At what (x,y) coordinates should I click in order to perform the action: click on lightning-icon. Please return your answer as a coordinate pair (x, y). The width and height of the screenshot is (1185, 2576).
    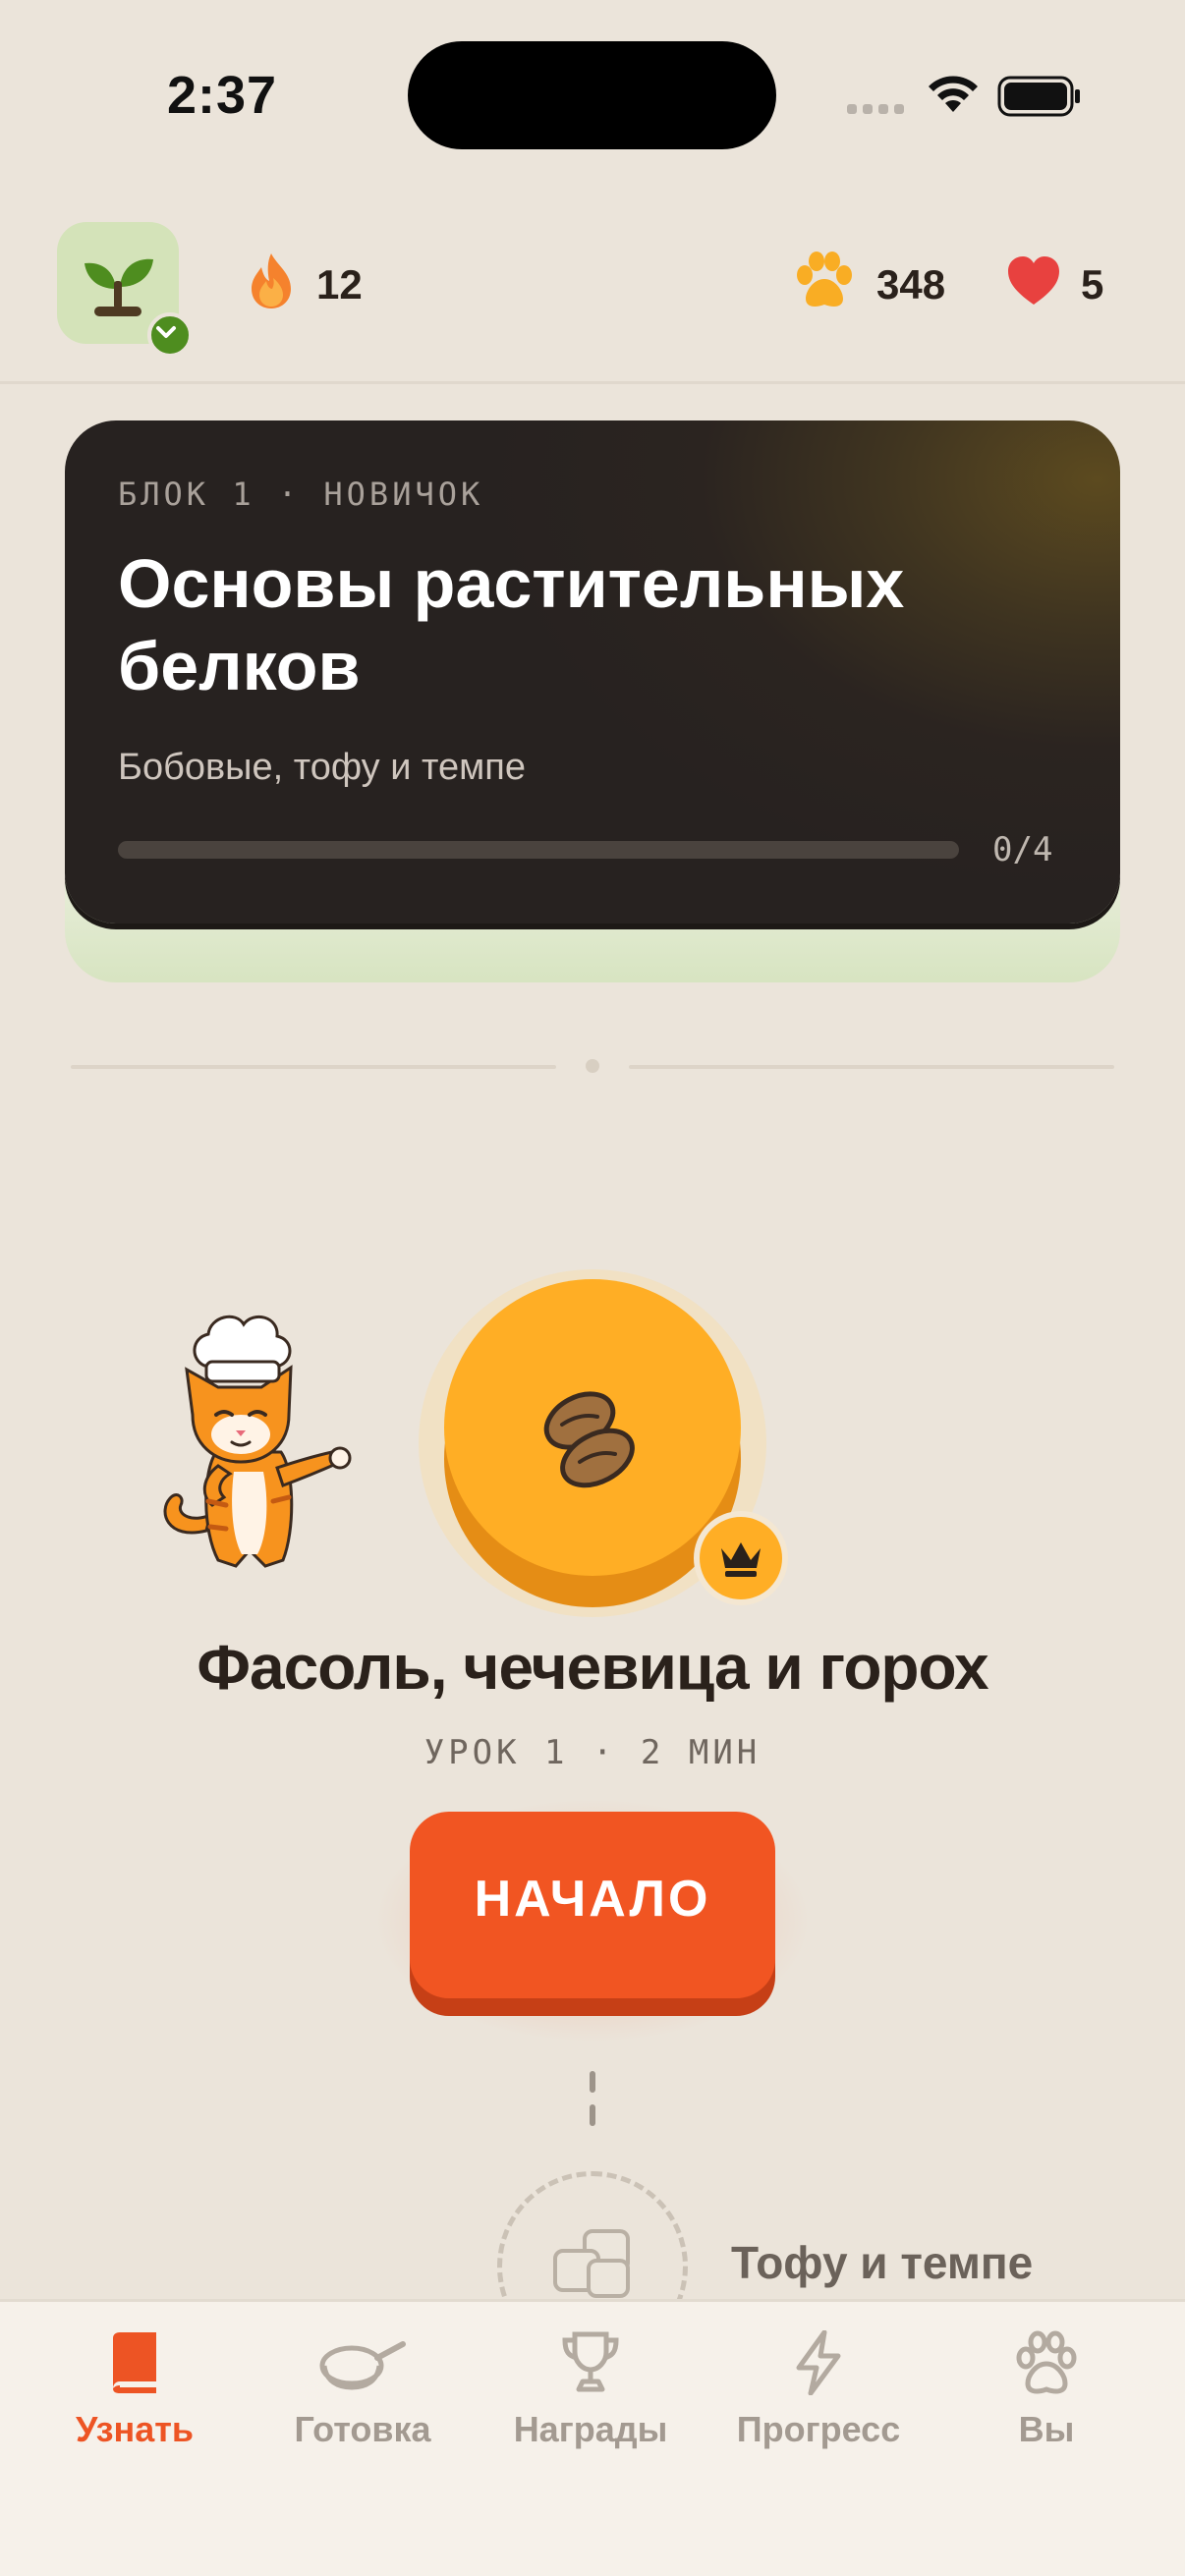
    Looking at the image, I should click on (819, 2362).